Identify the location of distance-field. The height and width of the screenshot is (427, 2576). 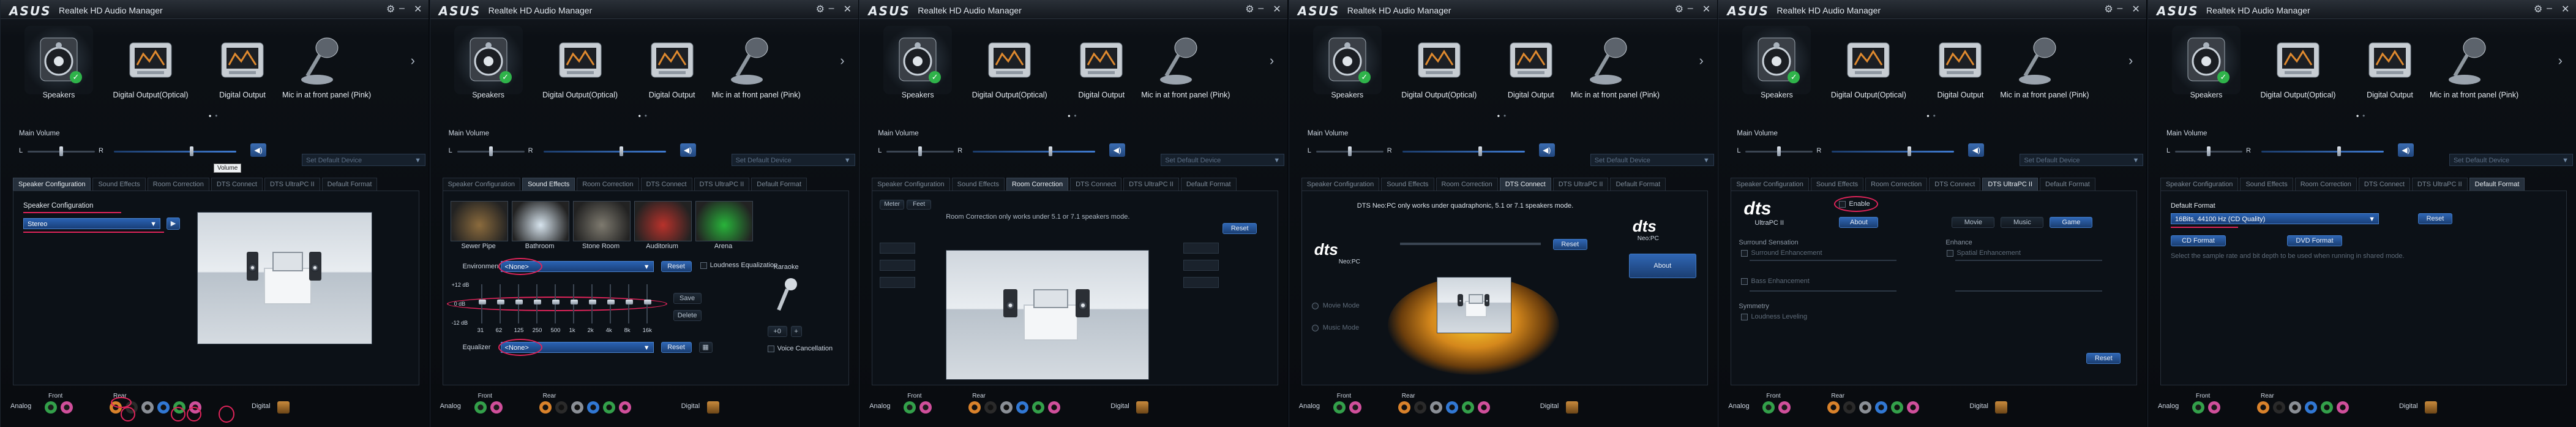
(898, 265).